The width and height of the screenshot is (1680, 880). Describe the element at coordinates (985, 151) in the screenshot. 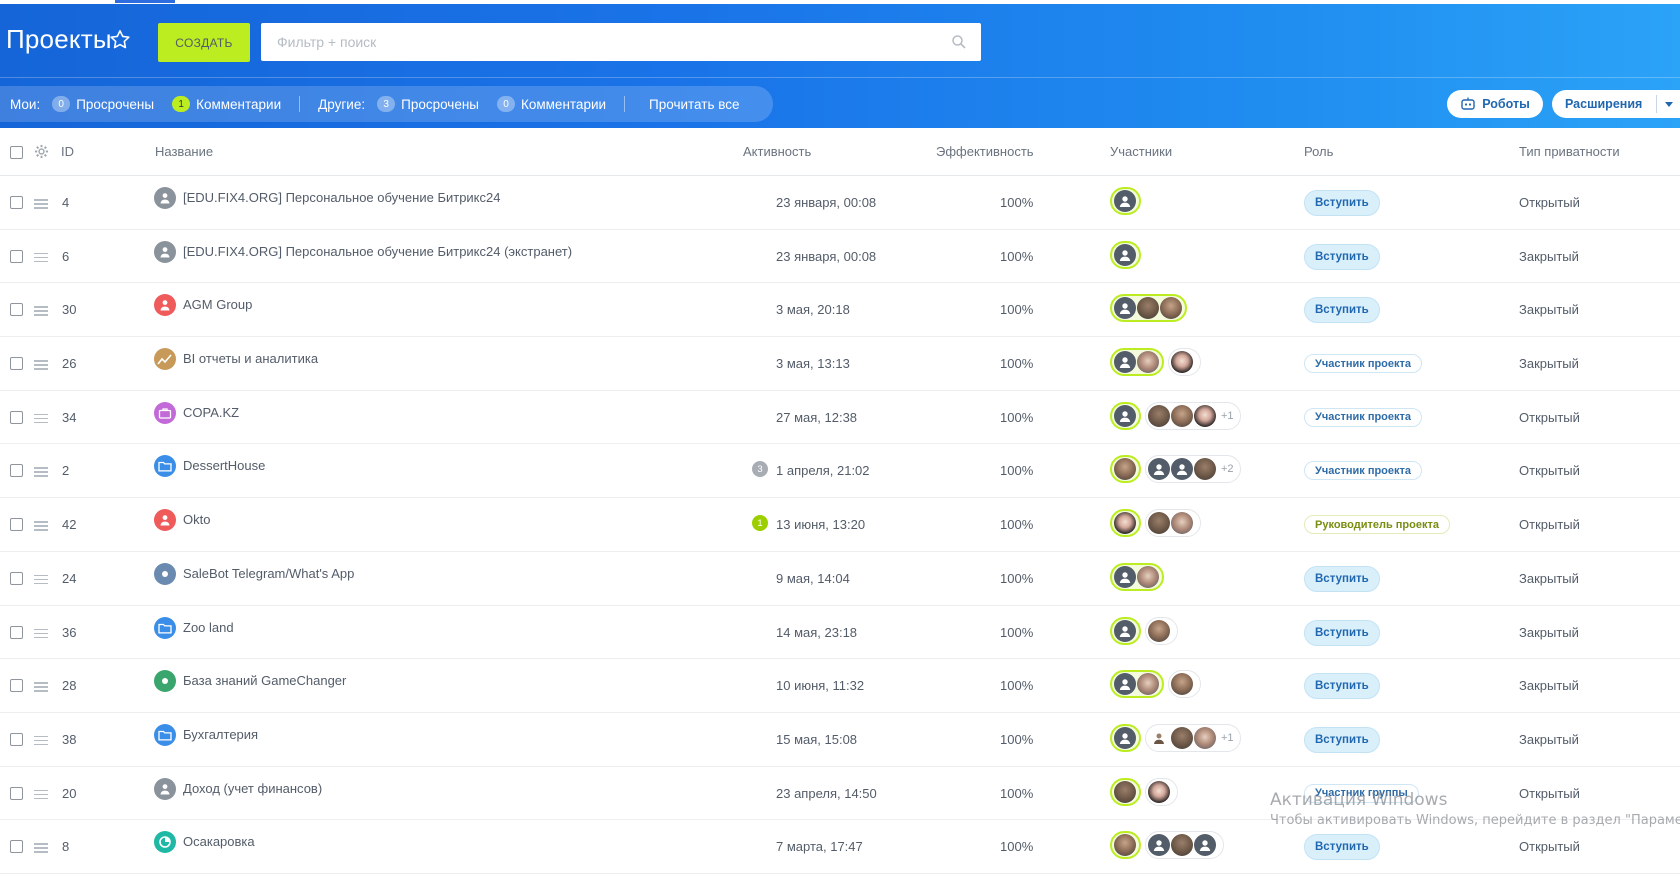

I see `column-efficiency: Эффективность` at that location.